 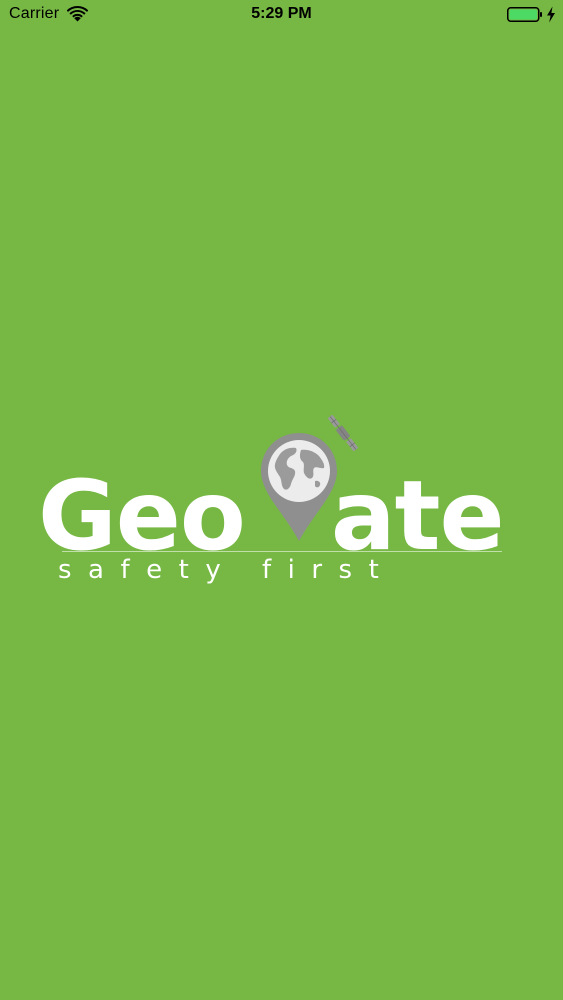 What do you see at coordinates (282, 551) in the screenshot?
I see `logo-divider` at bounding box center [282, 551].